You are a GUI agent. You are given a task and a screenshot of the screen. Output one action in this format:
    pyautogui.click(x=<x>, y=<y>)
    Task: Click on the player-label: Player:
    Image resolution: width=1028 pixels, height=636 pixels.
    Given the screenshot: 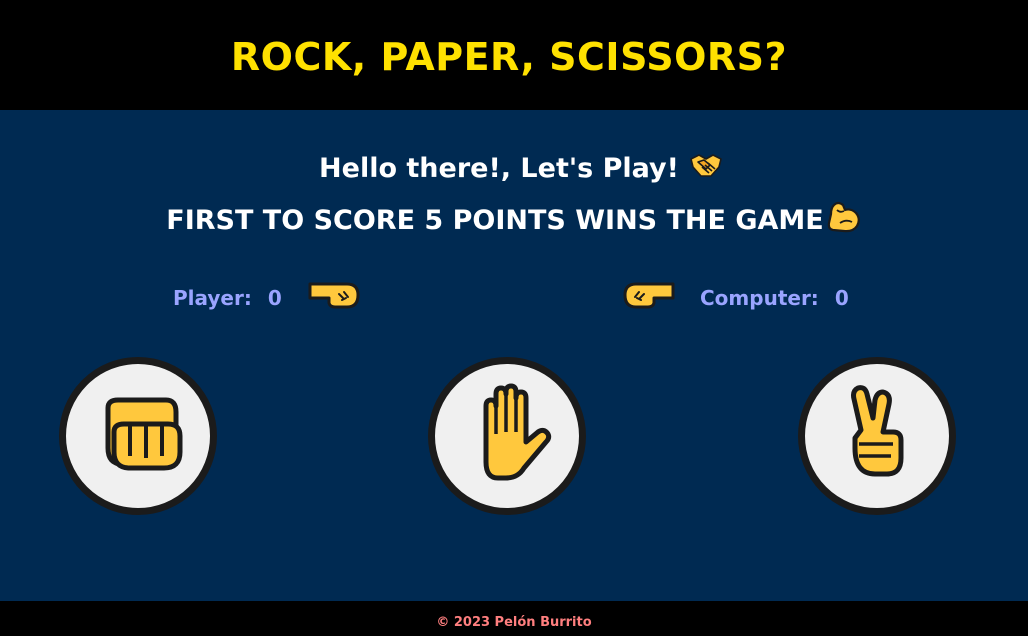 What is the action you would take?
    pyautogui.click(x=212, y=297)
    